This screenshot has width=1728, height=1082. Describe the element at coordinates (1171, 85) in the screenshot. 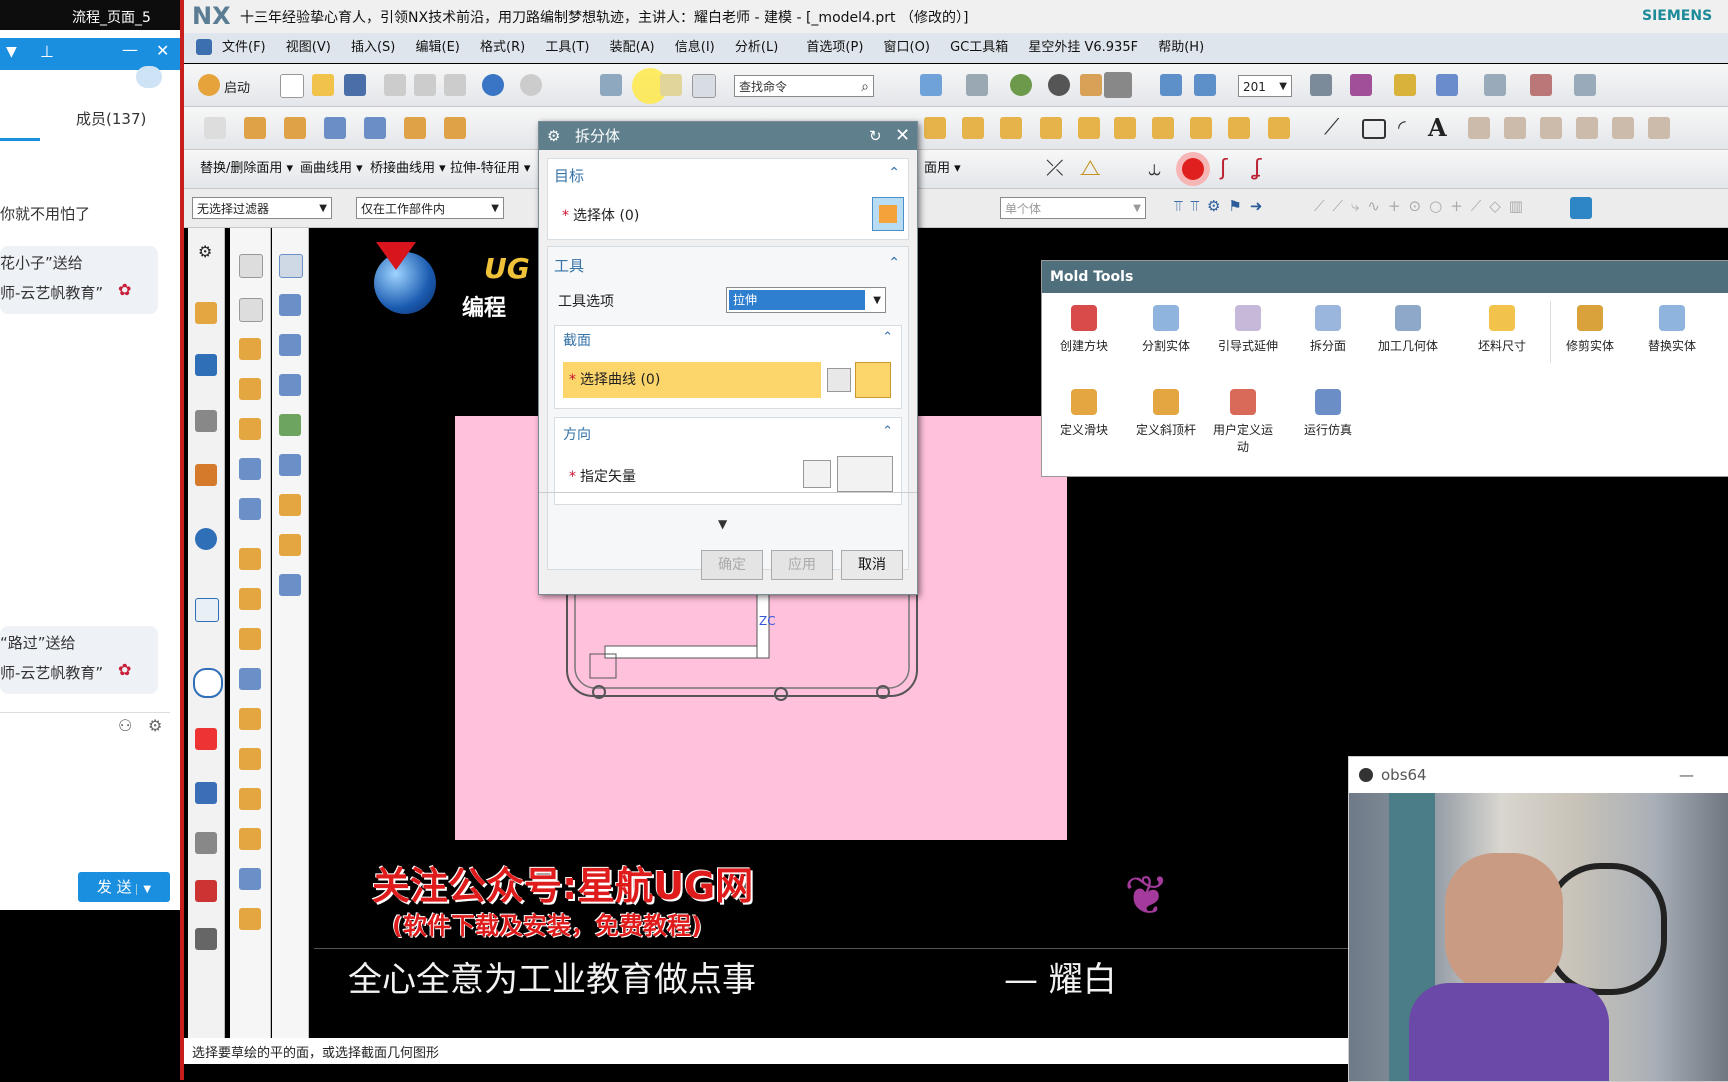

I see `wcs-icon` at that location.